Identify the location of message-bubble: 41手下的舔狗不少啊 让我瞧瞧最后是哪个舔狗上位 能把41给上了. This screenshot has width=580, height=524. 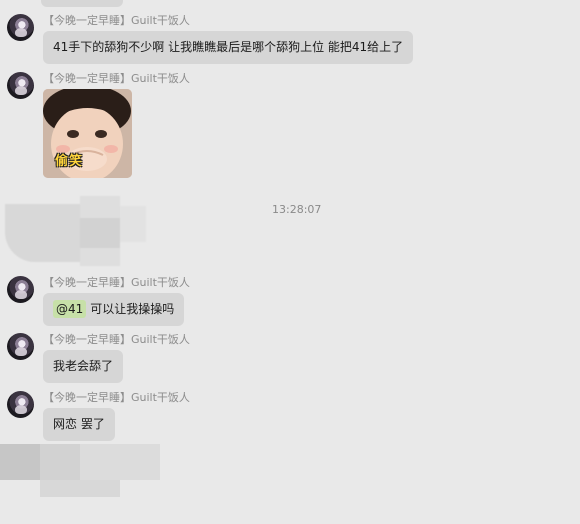
(228, 47).